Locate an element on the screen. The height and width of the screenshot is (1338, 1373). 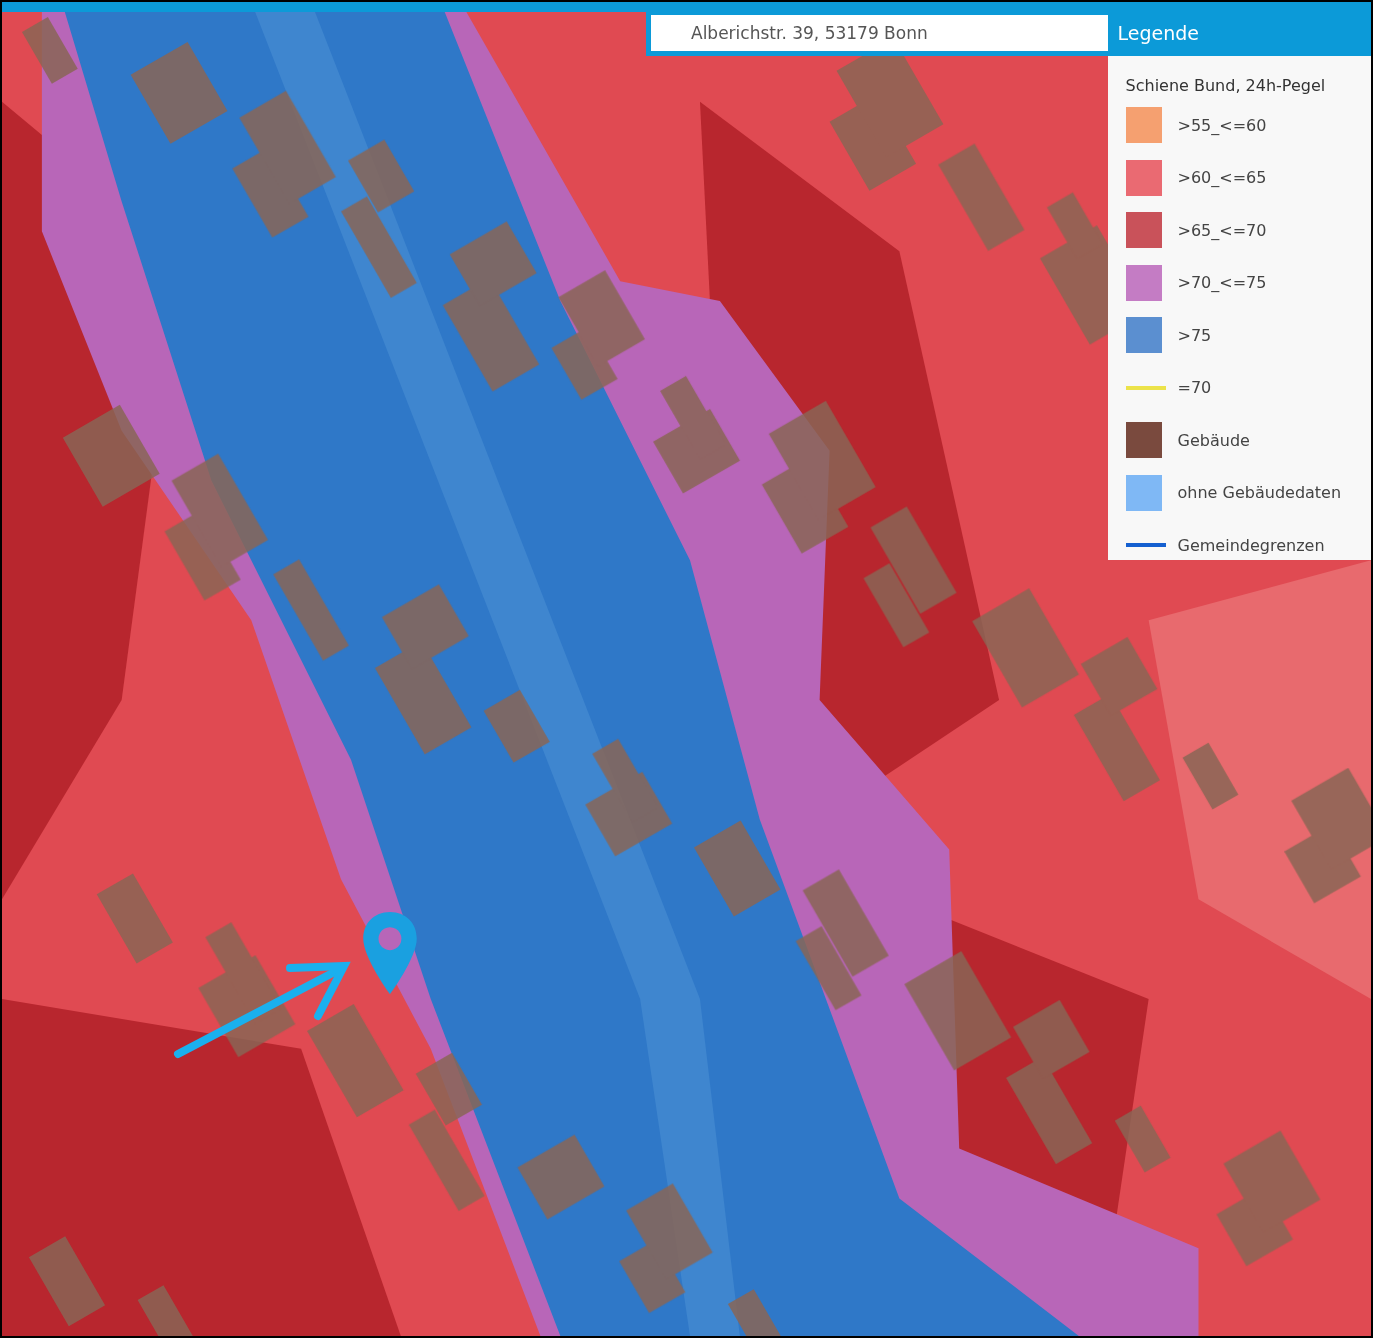
legend-label: >65_<=70 is located at coordinates (1222, 230).